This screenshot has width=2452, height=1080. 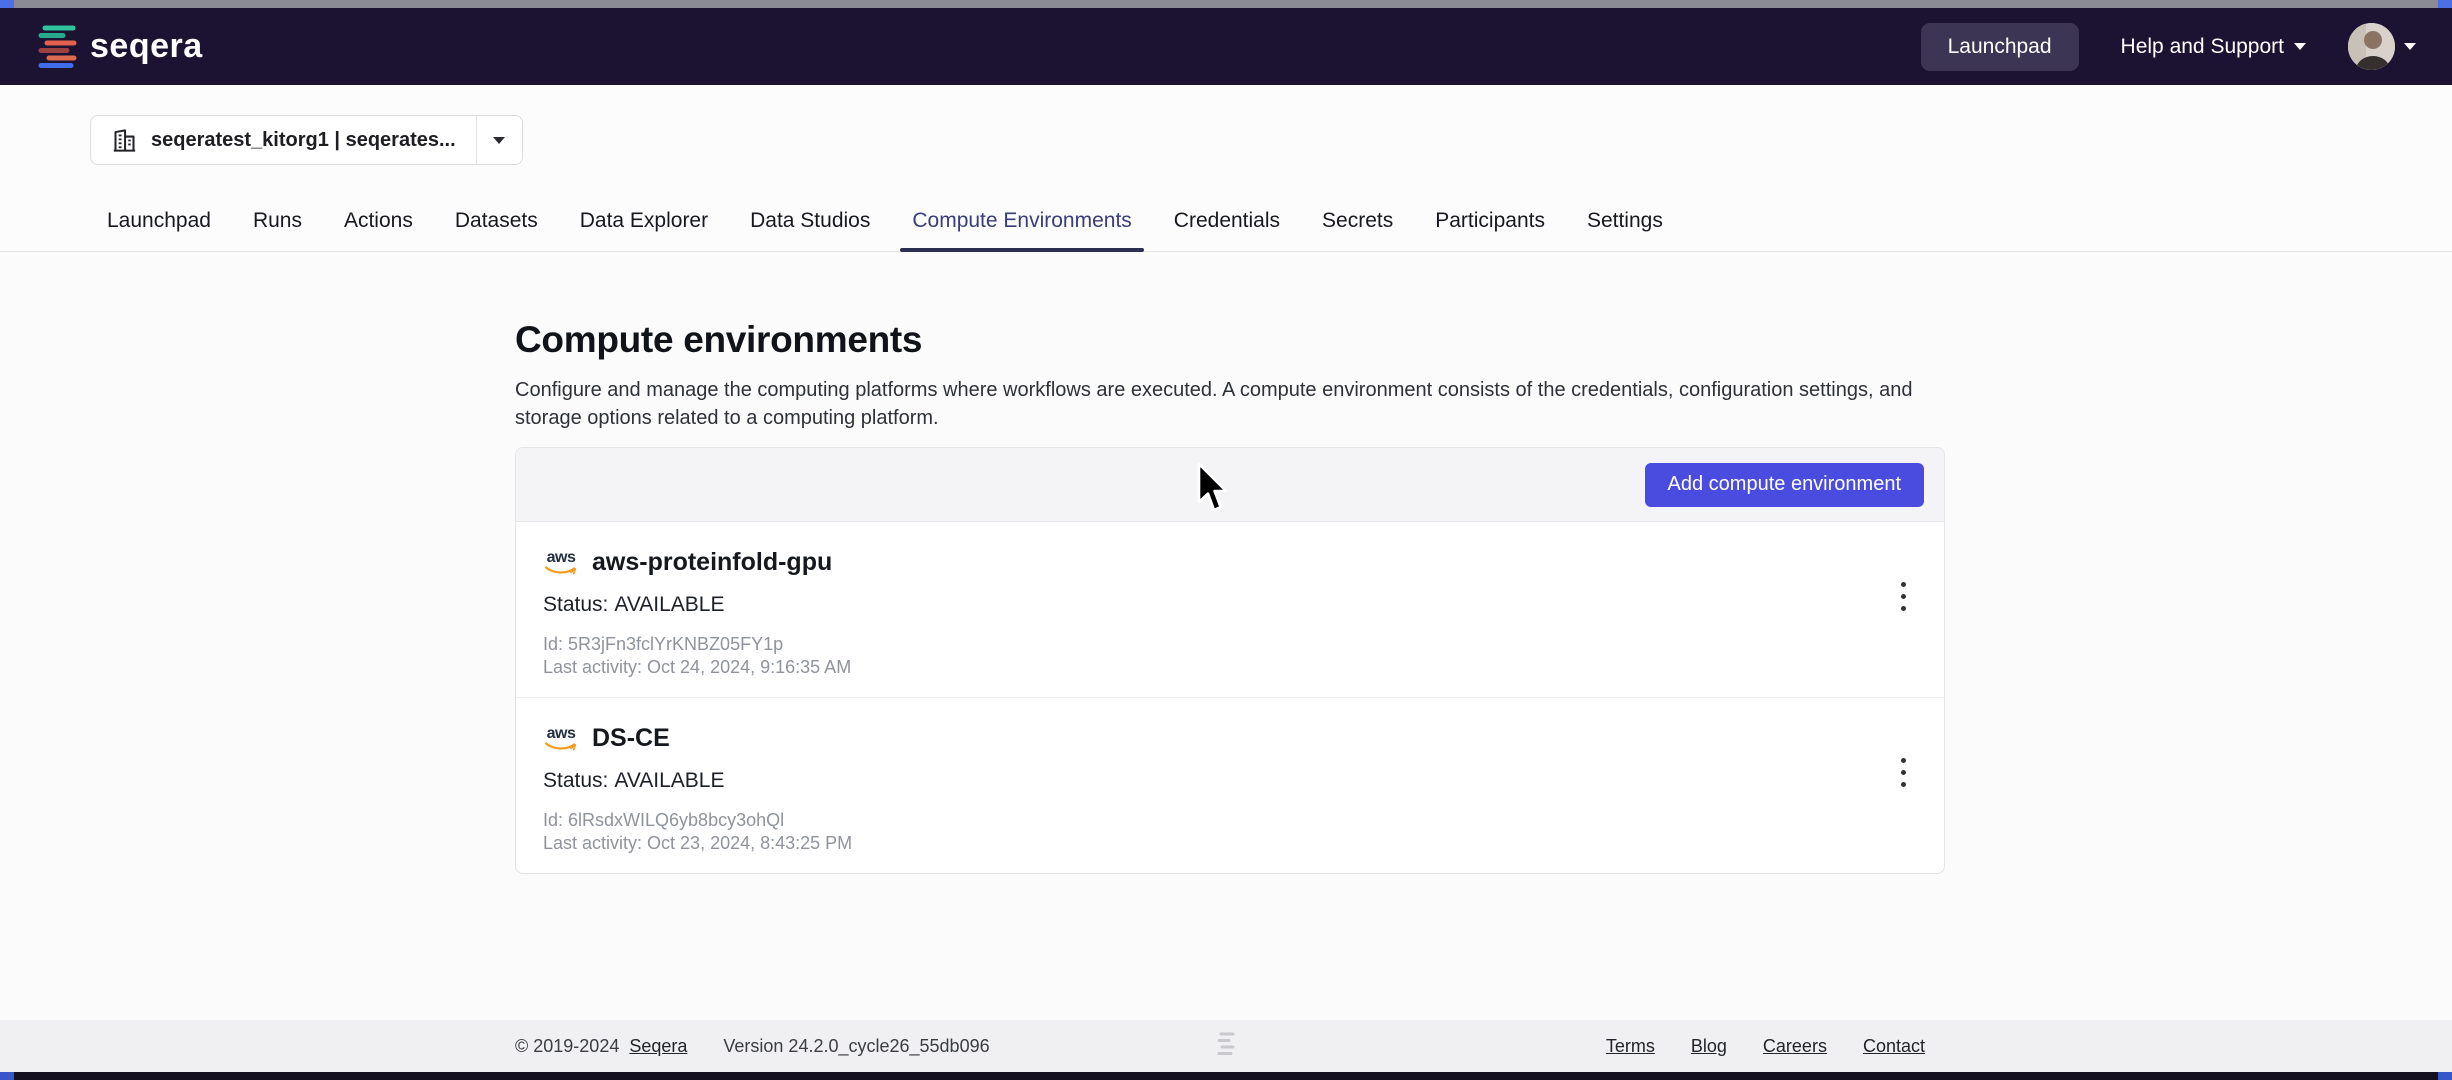 I want to click on terms-link: Terms, so click(x=1630, y=1046).